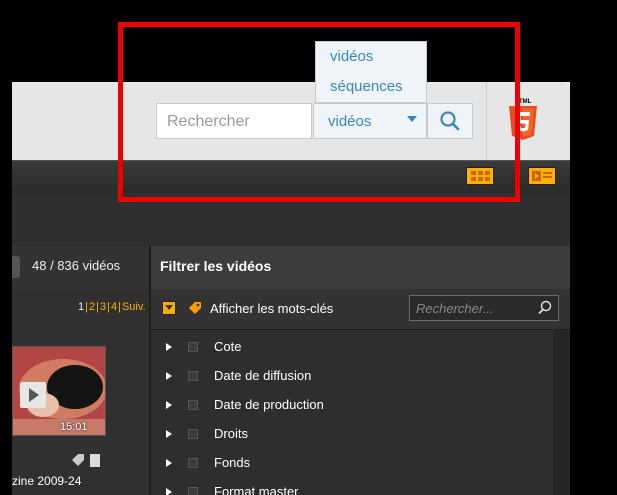 The height and width of the screenshot is (495, 617). I want to click on filter-item-label: Format master, so click(256, 489).